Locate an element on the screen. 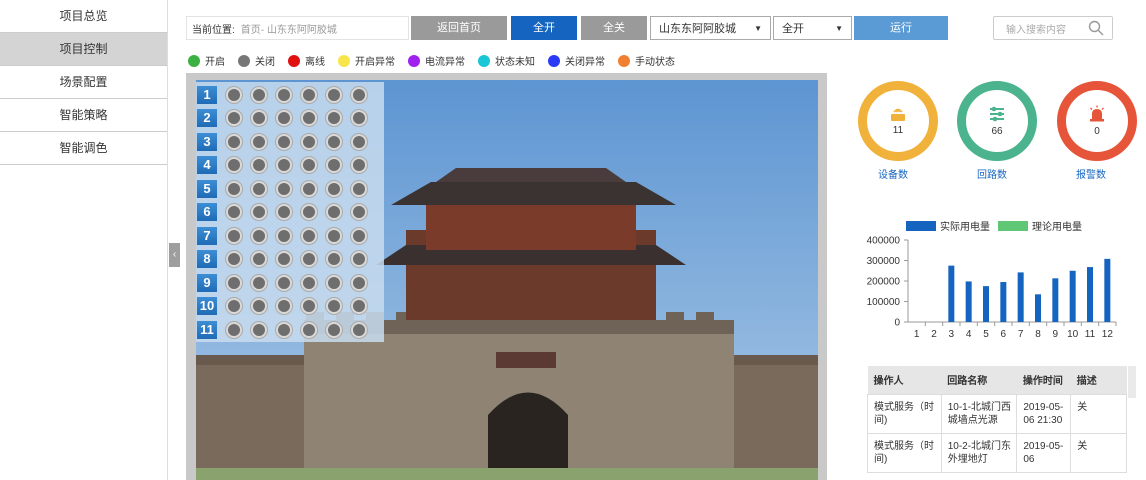  mode-select: 全开 ▼ is located at coordinates (812, 28).